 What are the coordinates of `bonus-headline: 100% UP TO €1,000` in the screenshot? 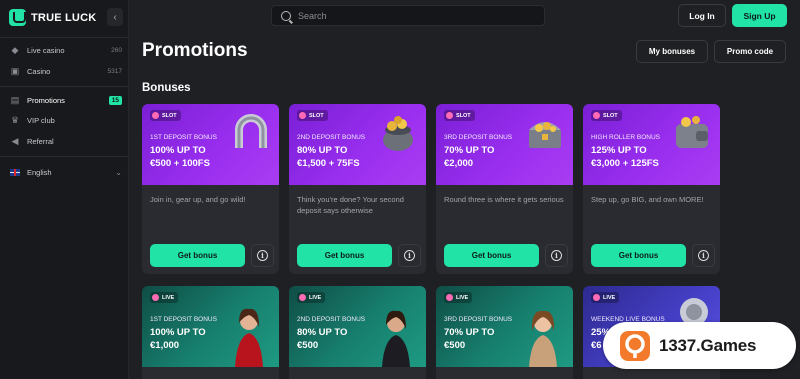 It's located at (178, 339).